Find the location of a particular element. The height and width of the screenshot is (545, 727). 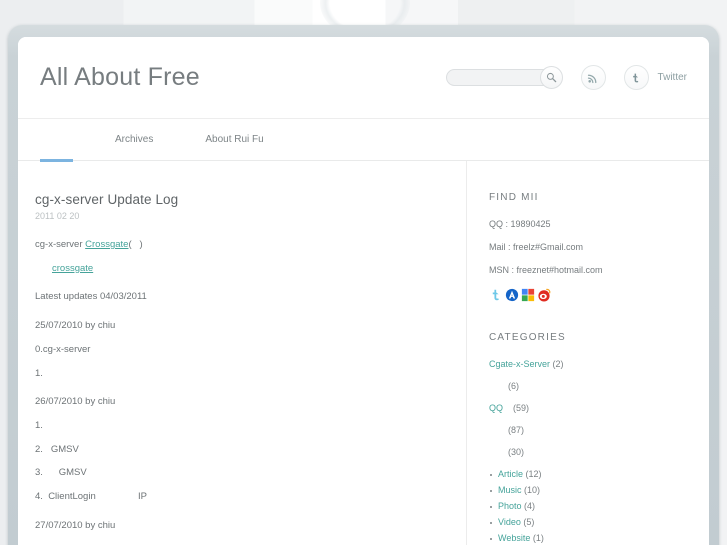

category-link: QQ is located at coordinates (496, 408).